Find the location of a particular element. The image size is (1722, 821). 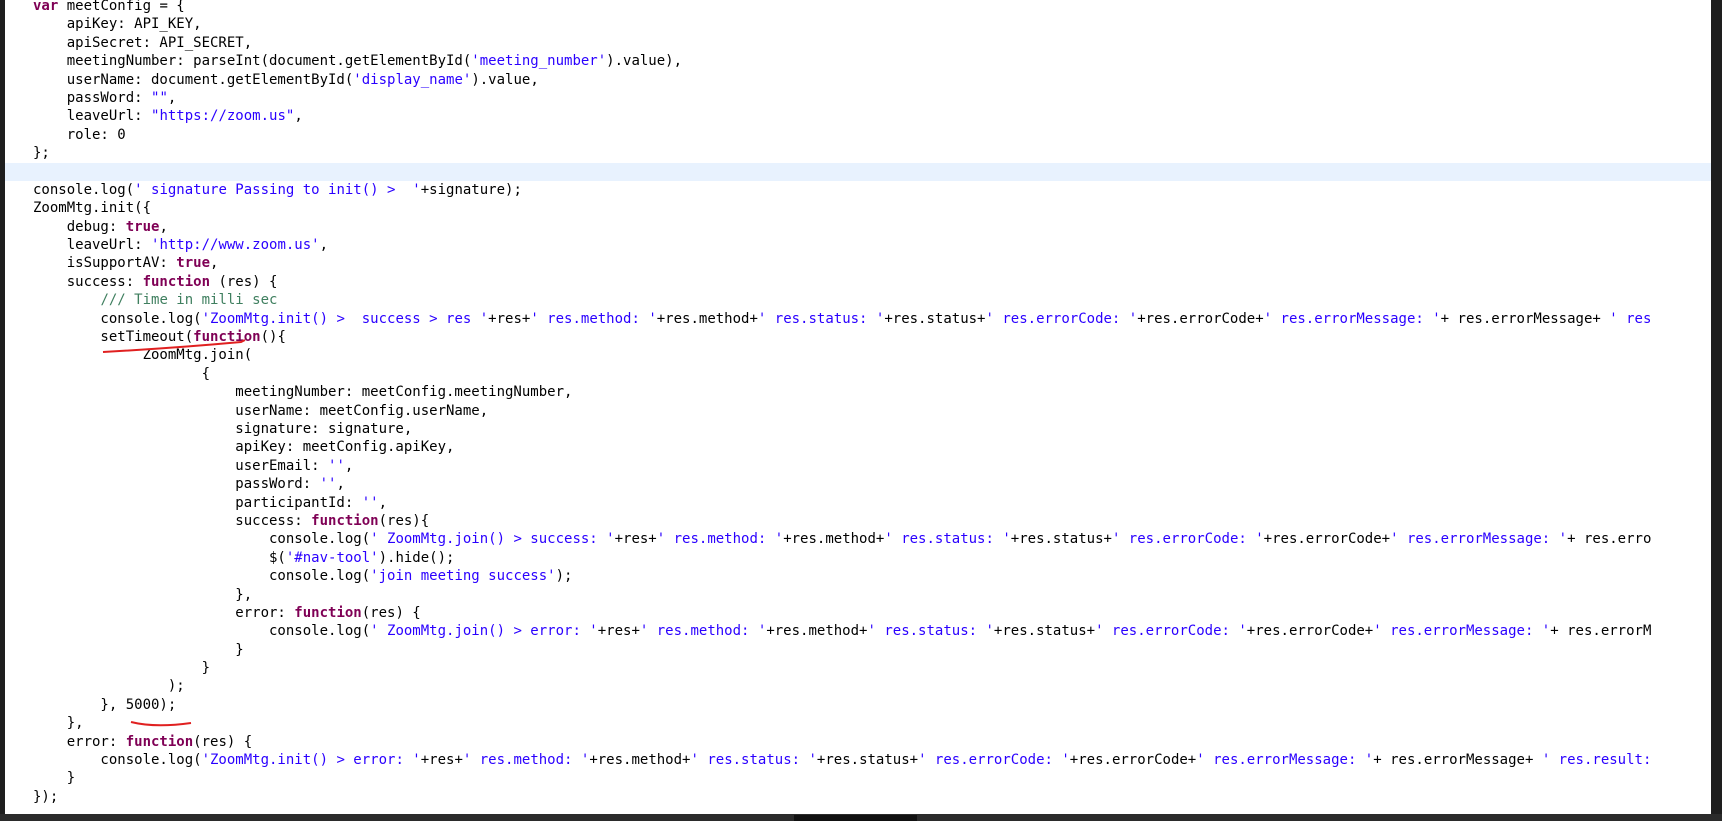

code-token: +res.method+ is located at coordinates (834, 539).